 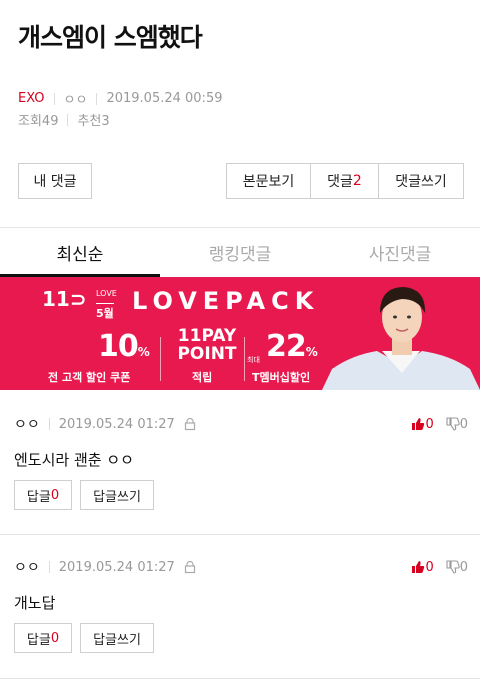 What do you see at coordinates (281, 377) in the screenshot?
I see `offer3-caption: T멤버십할인` at bounding box center [281, 377].